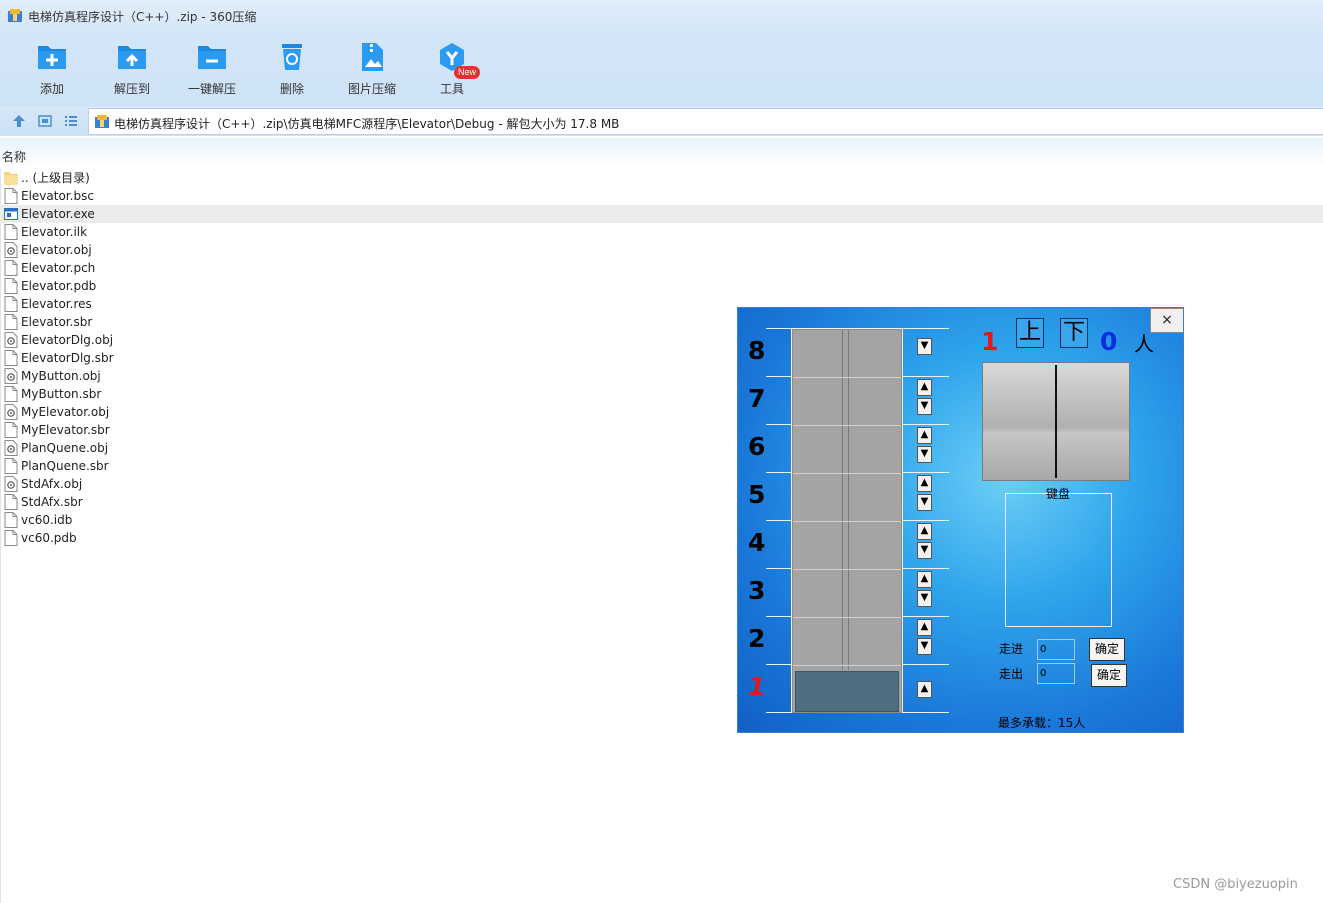 This screenshot has height=903, width=1323. Describe the element at coordinates (661, 232) in the screenshot. I see `file-row: Elevator.ilk` at that location.